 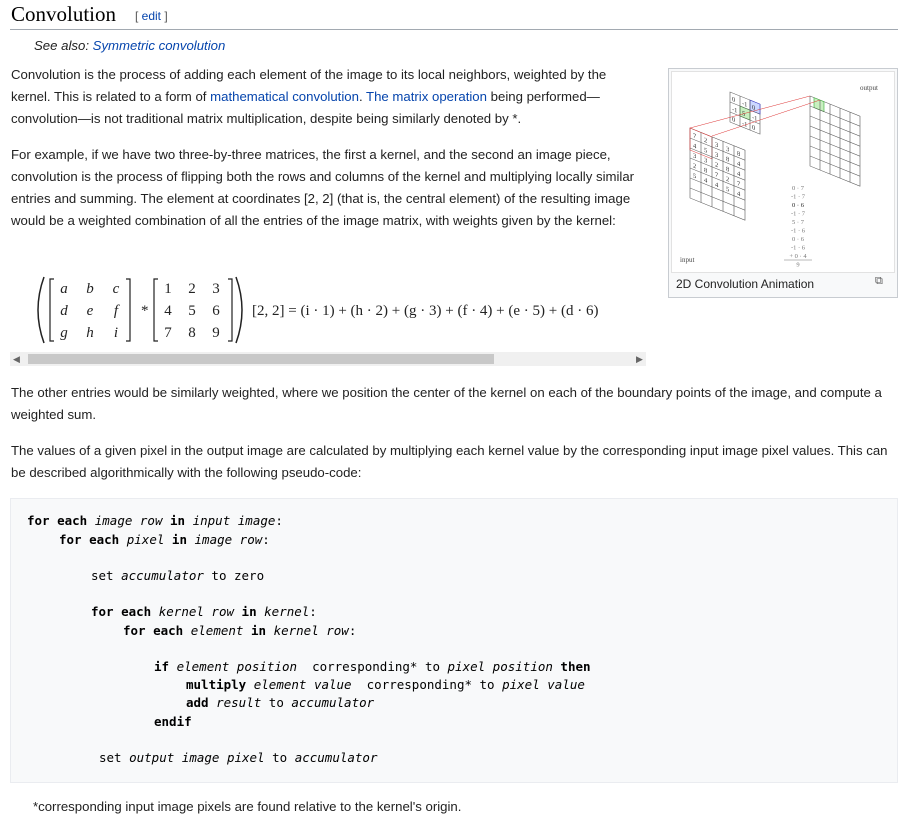 What do you see at coordinates (216, 333) in the screenshot?
I see `image-matrix-entry: 9` at bounding box center [216, 333].